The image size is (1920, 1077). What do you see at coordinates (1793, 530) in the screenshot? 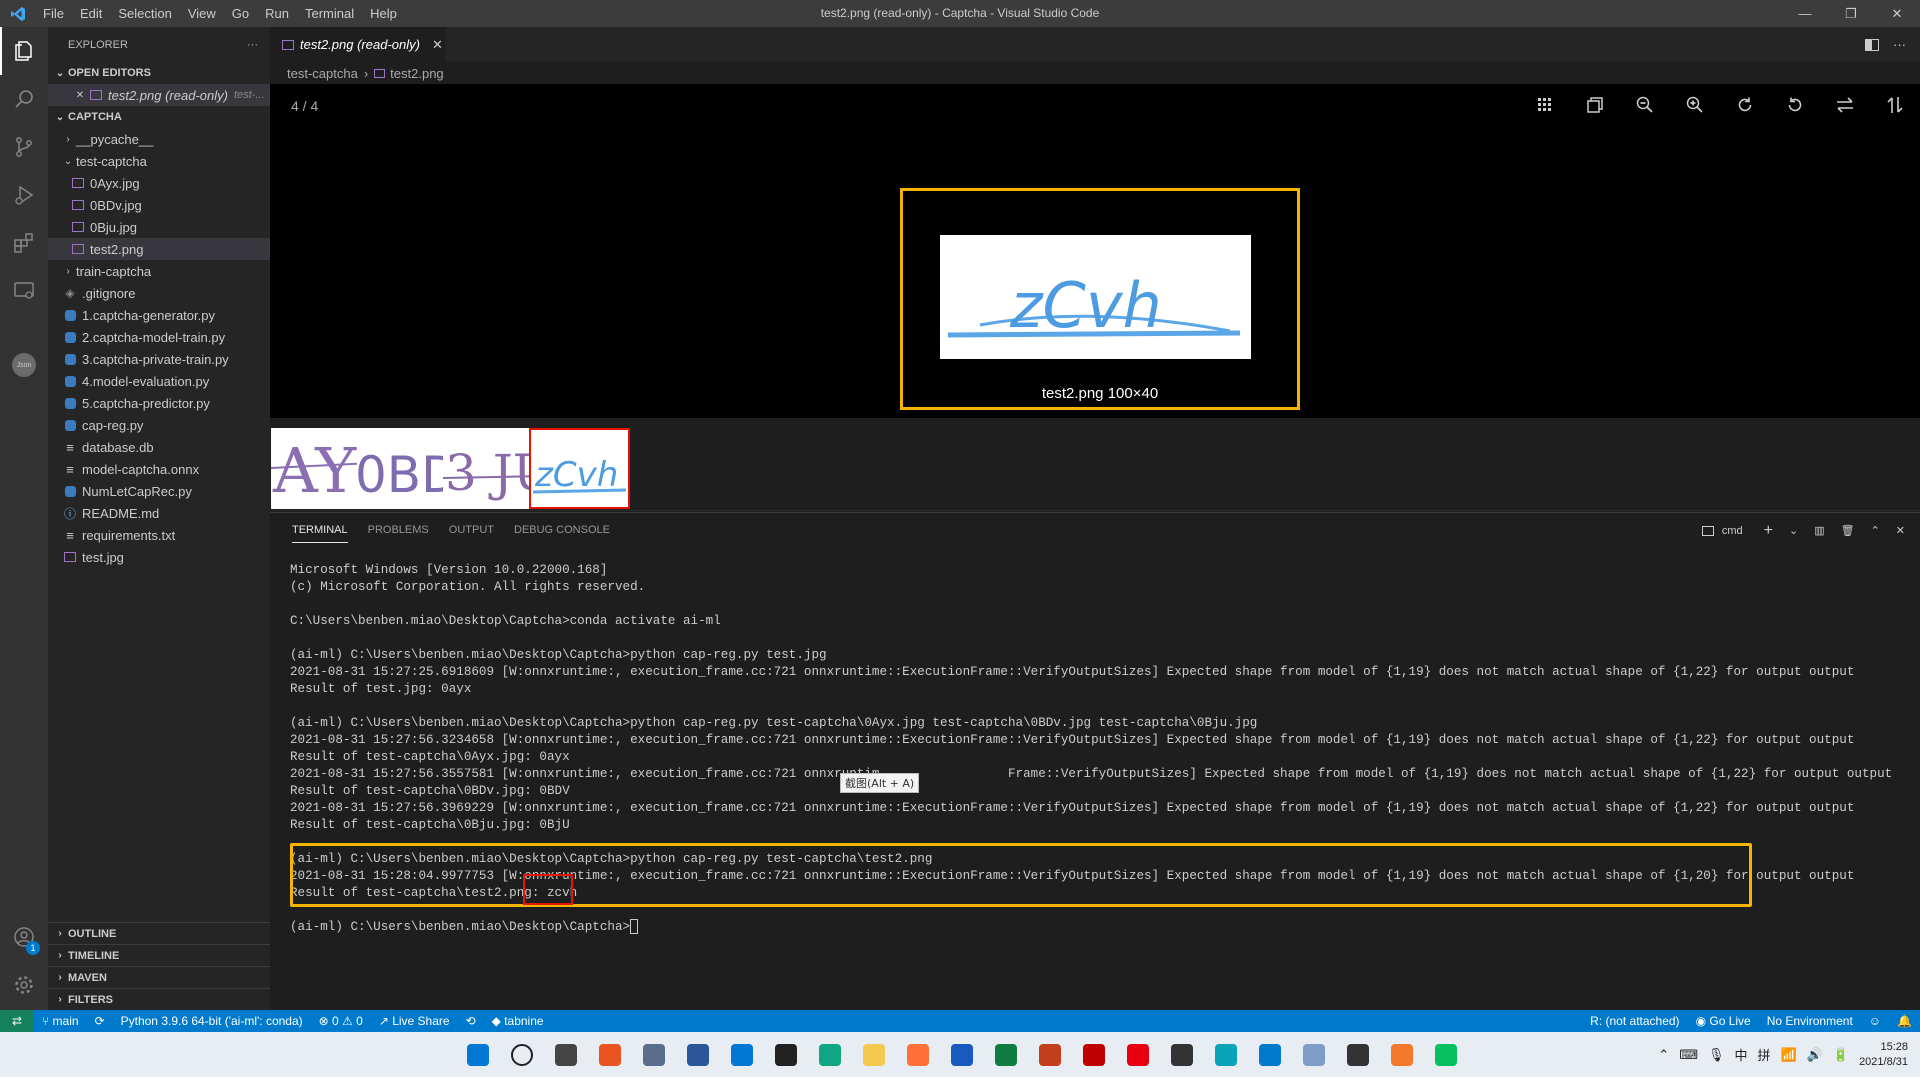
I see `terminal-dropdown-icon: ⌄` at bounding box center [1793, 530].